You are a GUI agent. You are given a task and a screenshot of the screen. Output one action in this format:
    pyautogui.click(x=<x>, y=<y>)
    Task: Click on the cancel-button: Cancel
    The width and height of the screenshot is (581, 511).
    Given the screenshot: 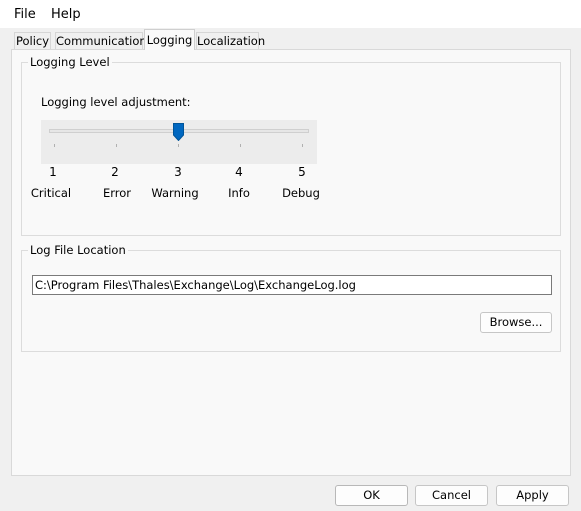 What is the action you would take?
    pyautogui.click(x=451, y=495)
    